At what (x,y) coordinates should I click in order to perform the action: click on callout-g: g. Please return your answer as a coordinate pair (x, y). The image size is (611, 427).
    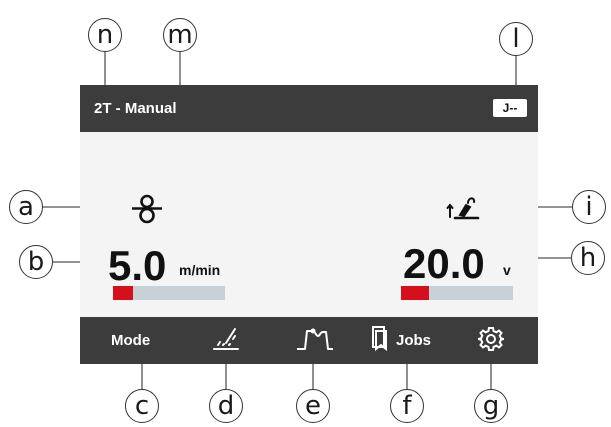
    Looking at the image, I should click on (491, 406).